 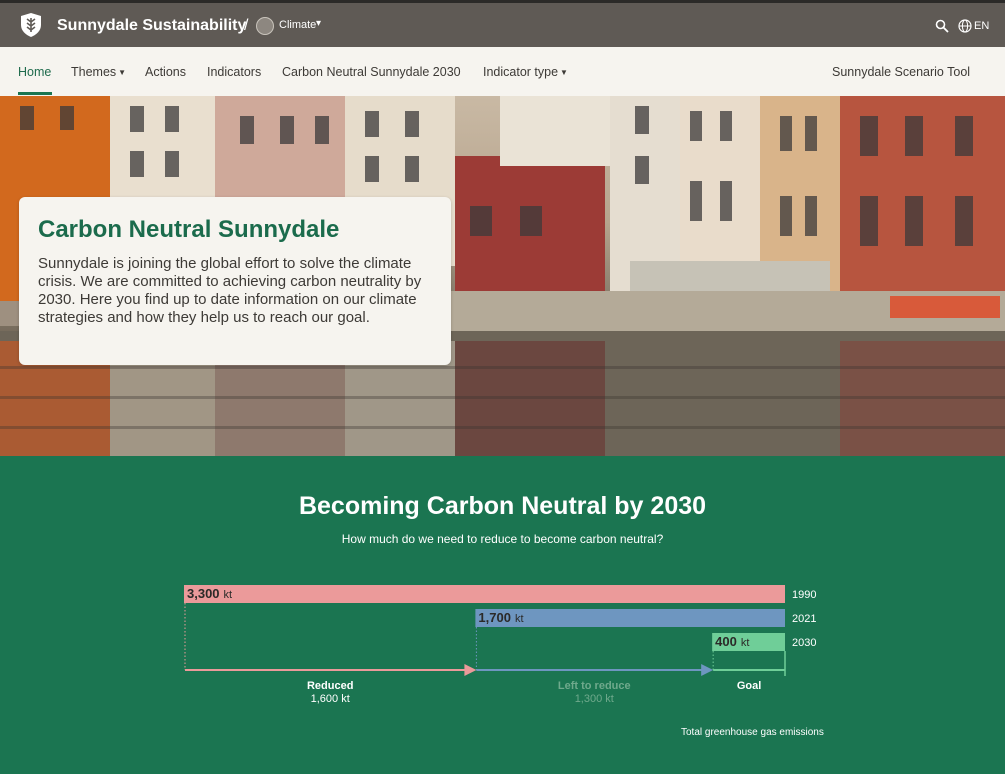 What do you see at coordinates (484, 594) in the screenshot?
I see `bar-1990` at bounding box center [484, 594].